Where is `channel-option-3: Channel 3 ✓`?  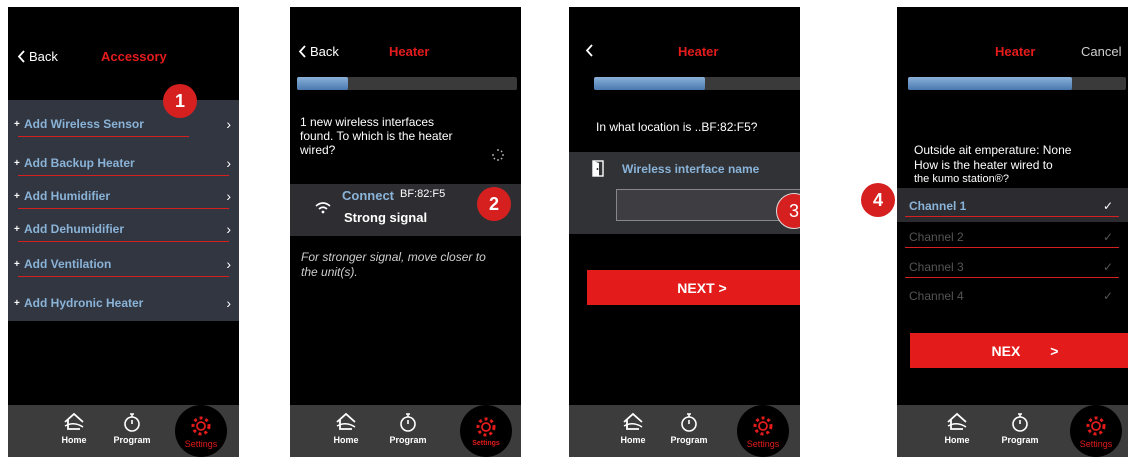
channel-option-3: Channel 3 ✓ is located at coordinates (1012, 267).